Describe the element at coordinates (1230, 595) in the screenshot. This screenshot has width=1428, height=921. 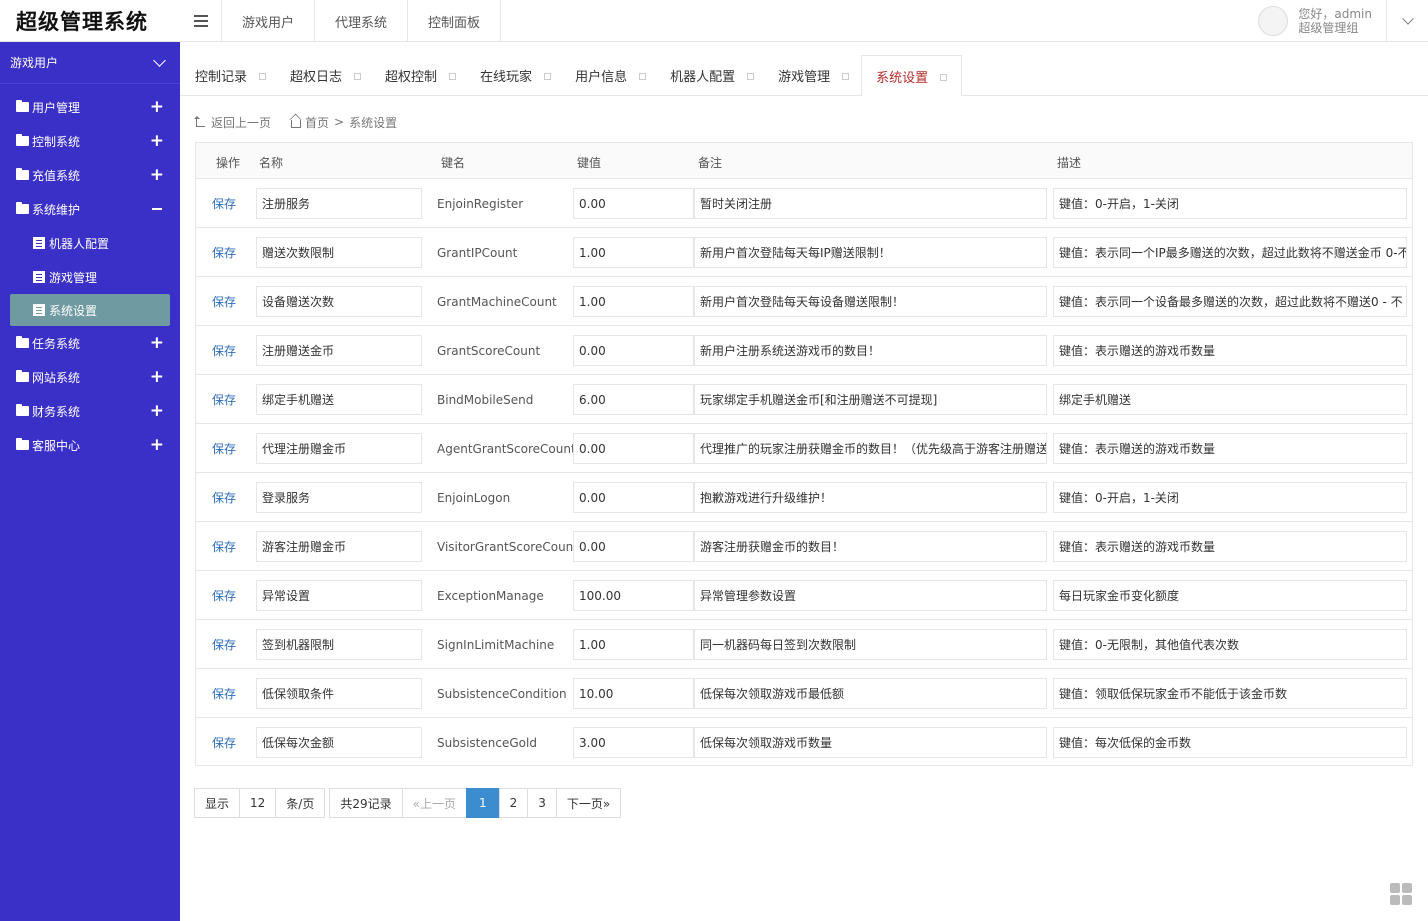
I see `desc-input: 每日玩家金币变化额度` at that location.